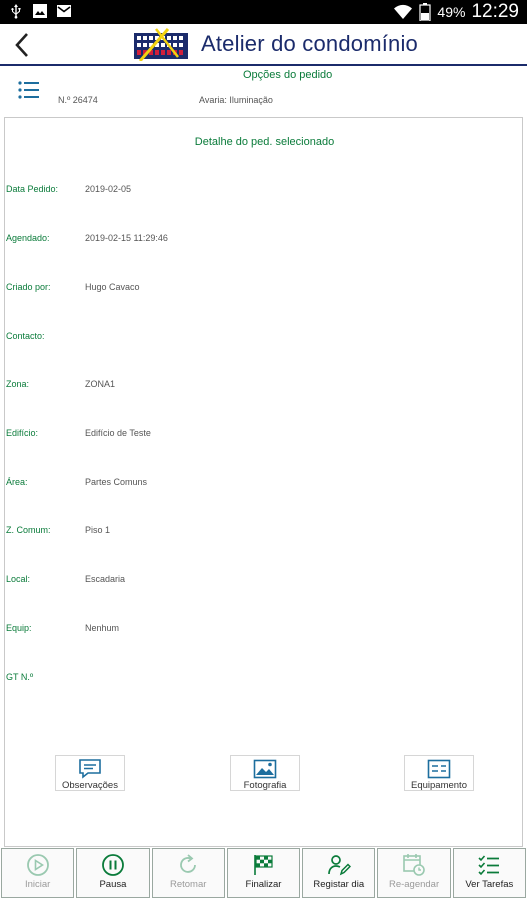 This screenshot has width=527, height=900. What do you see at coordinates (439, 769) in the screenshot?
I see `equipment-list-icon` at bounding box center [439, 769].